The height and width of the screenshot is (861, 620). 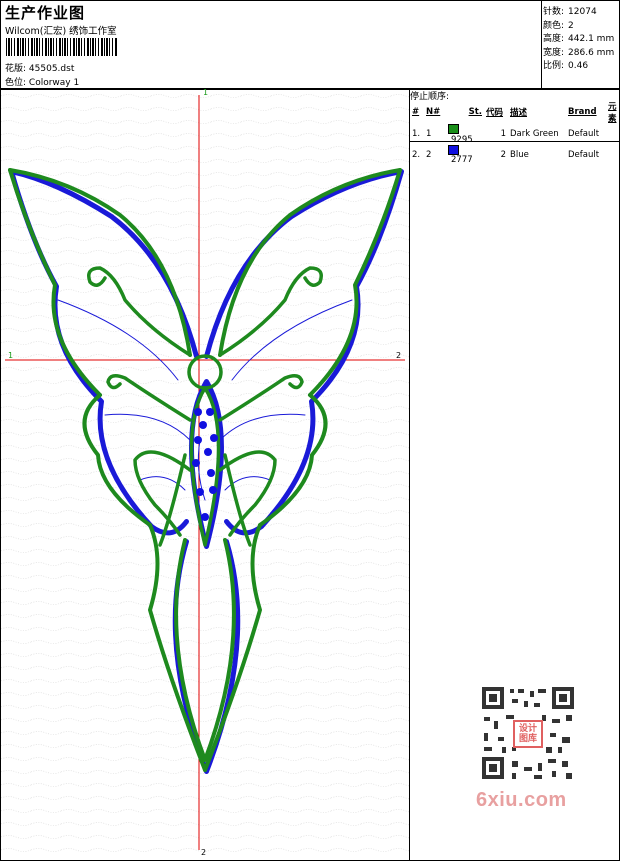 I want to click on qr-code: 设计图库, so click(x=528, y=734).